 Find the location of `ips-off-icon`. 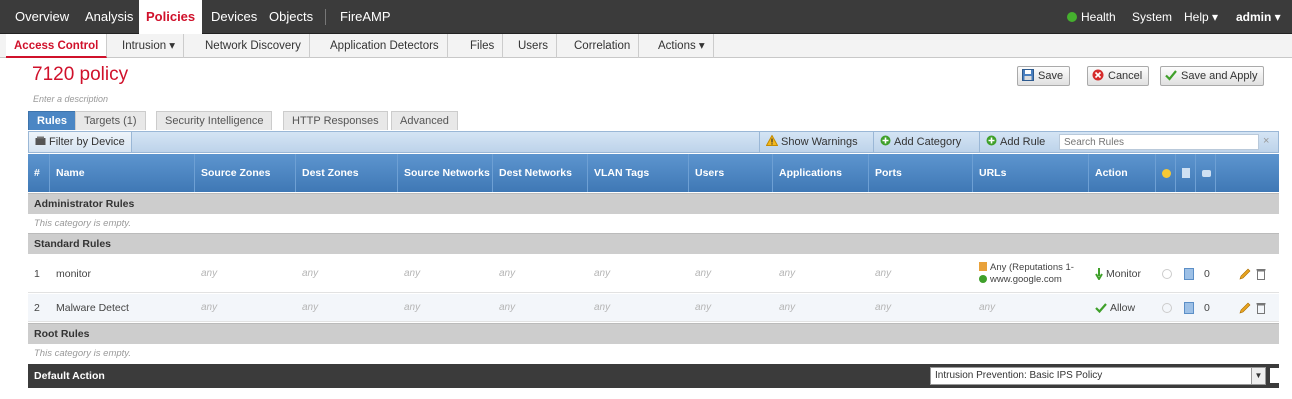

ips-off-icon is located at coordinates (1167, 273).